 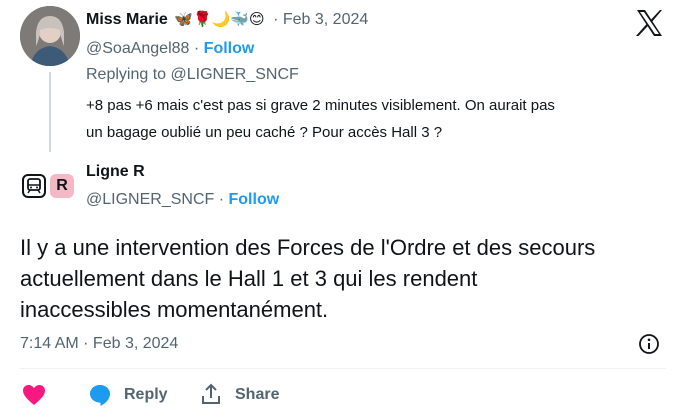 What do you see at coordinates (127, 19) in the screenshot?
I see `reply-author-name: Miss Marie` at bounding box center [127, 19].